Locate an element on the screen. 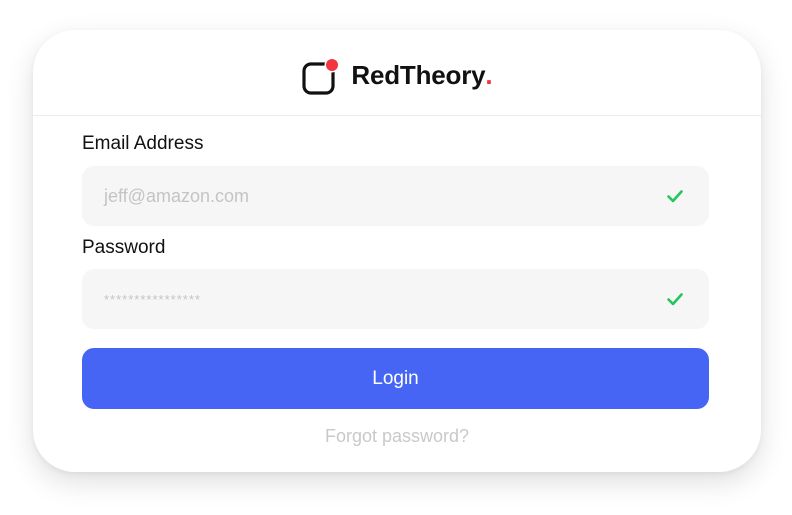 The height and width of the screenshot is (515, 792). brand-wordmark: RedTheory. is located at coordinates (421, 75).